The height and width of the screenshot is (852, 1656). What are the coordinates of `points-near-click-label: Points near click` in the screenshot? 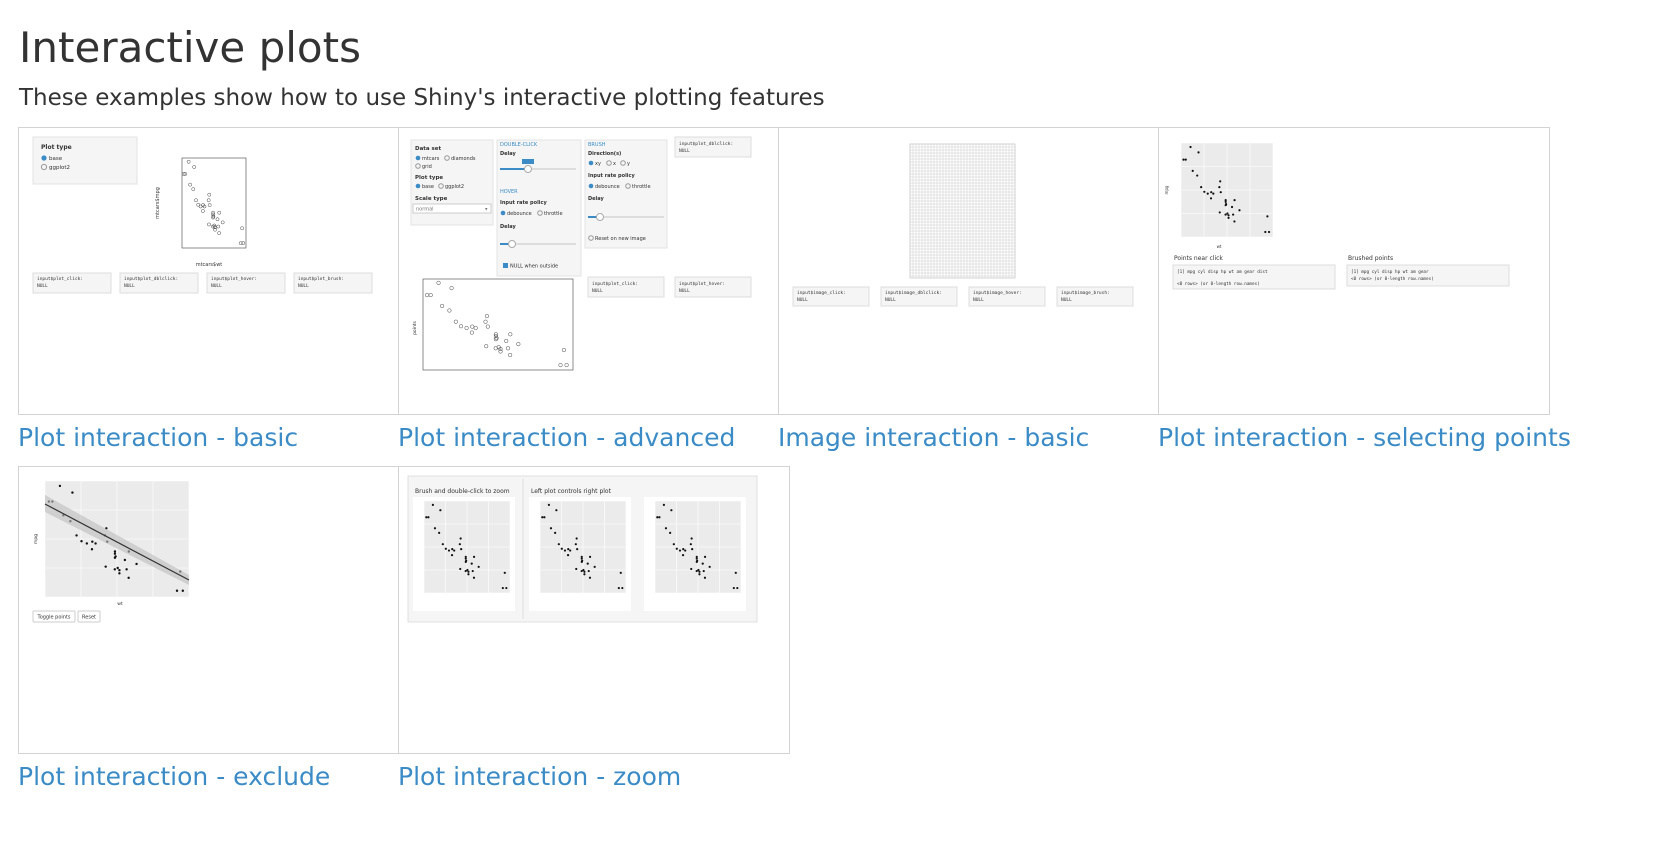 It's located at (1198, 258).